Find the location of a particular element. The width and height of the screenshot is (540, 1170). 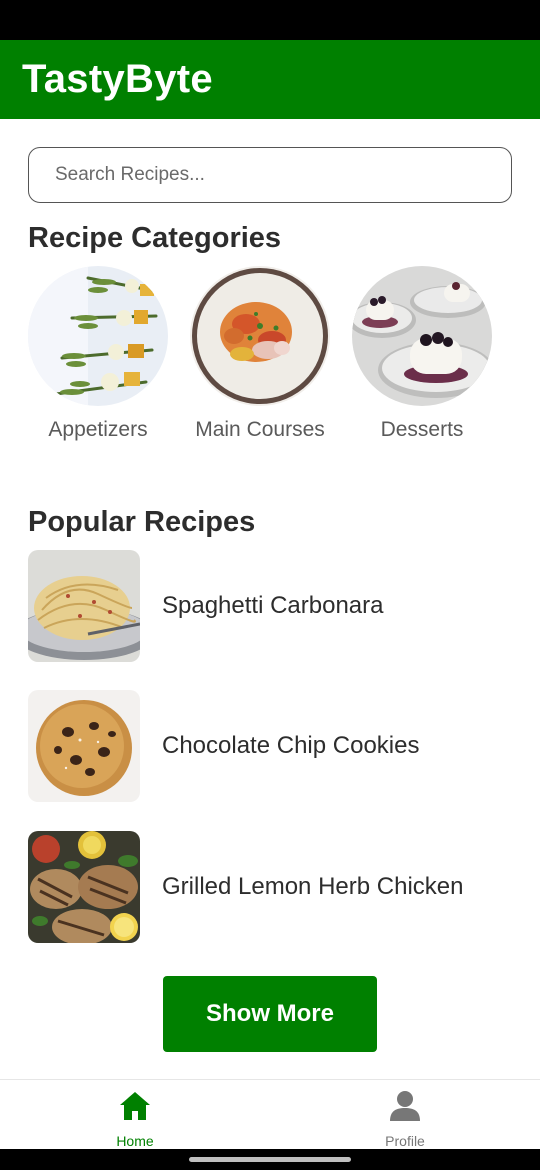

spaghetti-photo is located at coordinates (84, 606).